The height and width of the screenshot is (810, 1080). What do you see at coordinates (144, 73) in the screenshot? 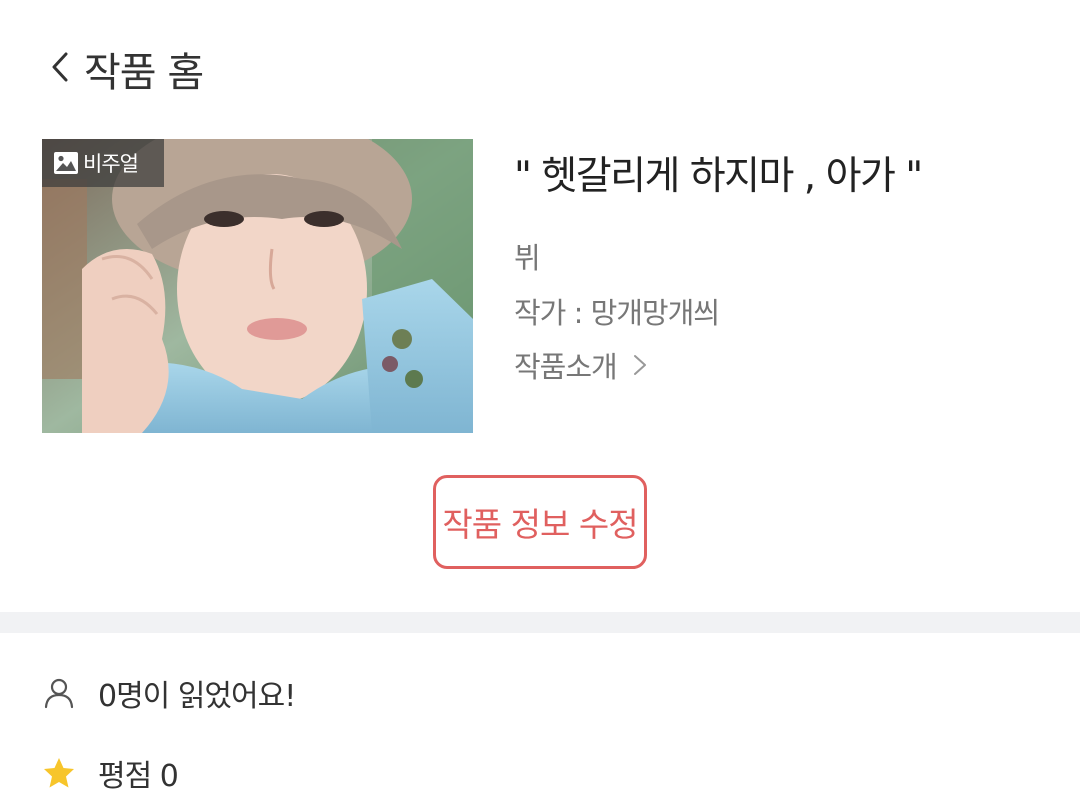
I see `page-title: 작품 홈` at bounding box center [144, 73].